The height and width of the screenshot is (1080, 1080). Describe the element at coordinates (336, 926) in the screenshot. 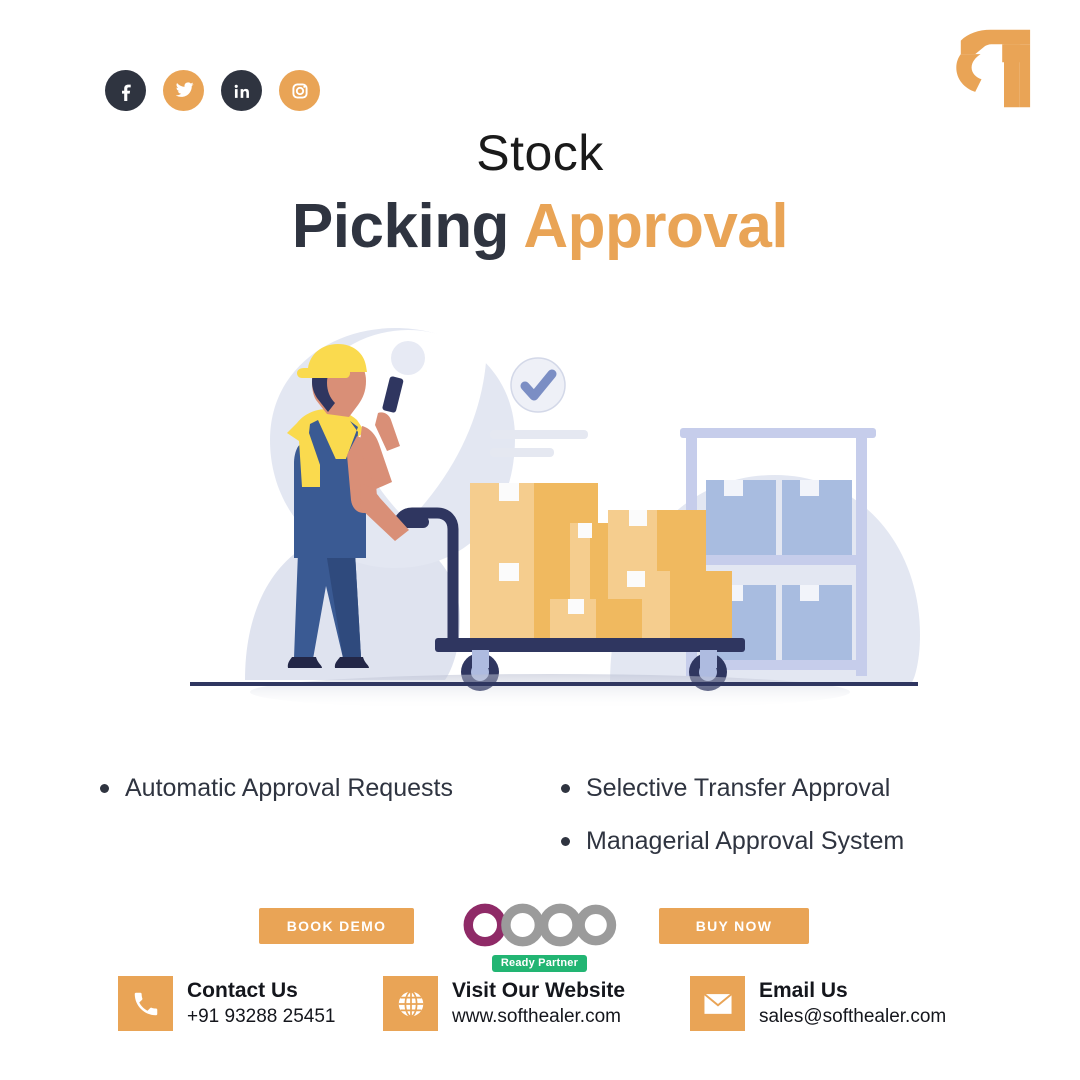

I see `book-demo-button: BOOK DEMO` at that location.